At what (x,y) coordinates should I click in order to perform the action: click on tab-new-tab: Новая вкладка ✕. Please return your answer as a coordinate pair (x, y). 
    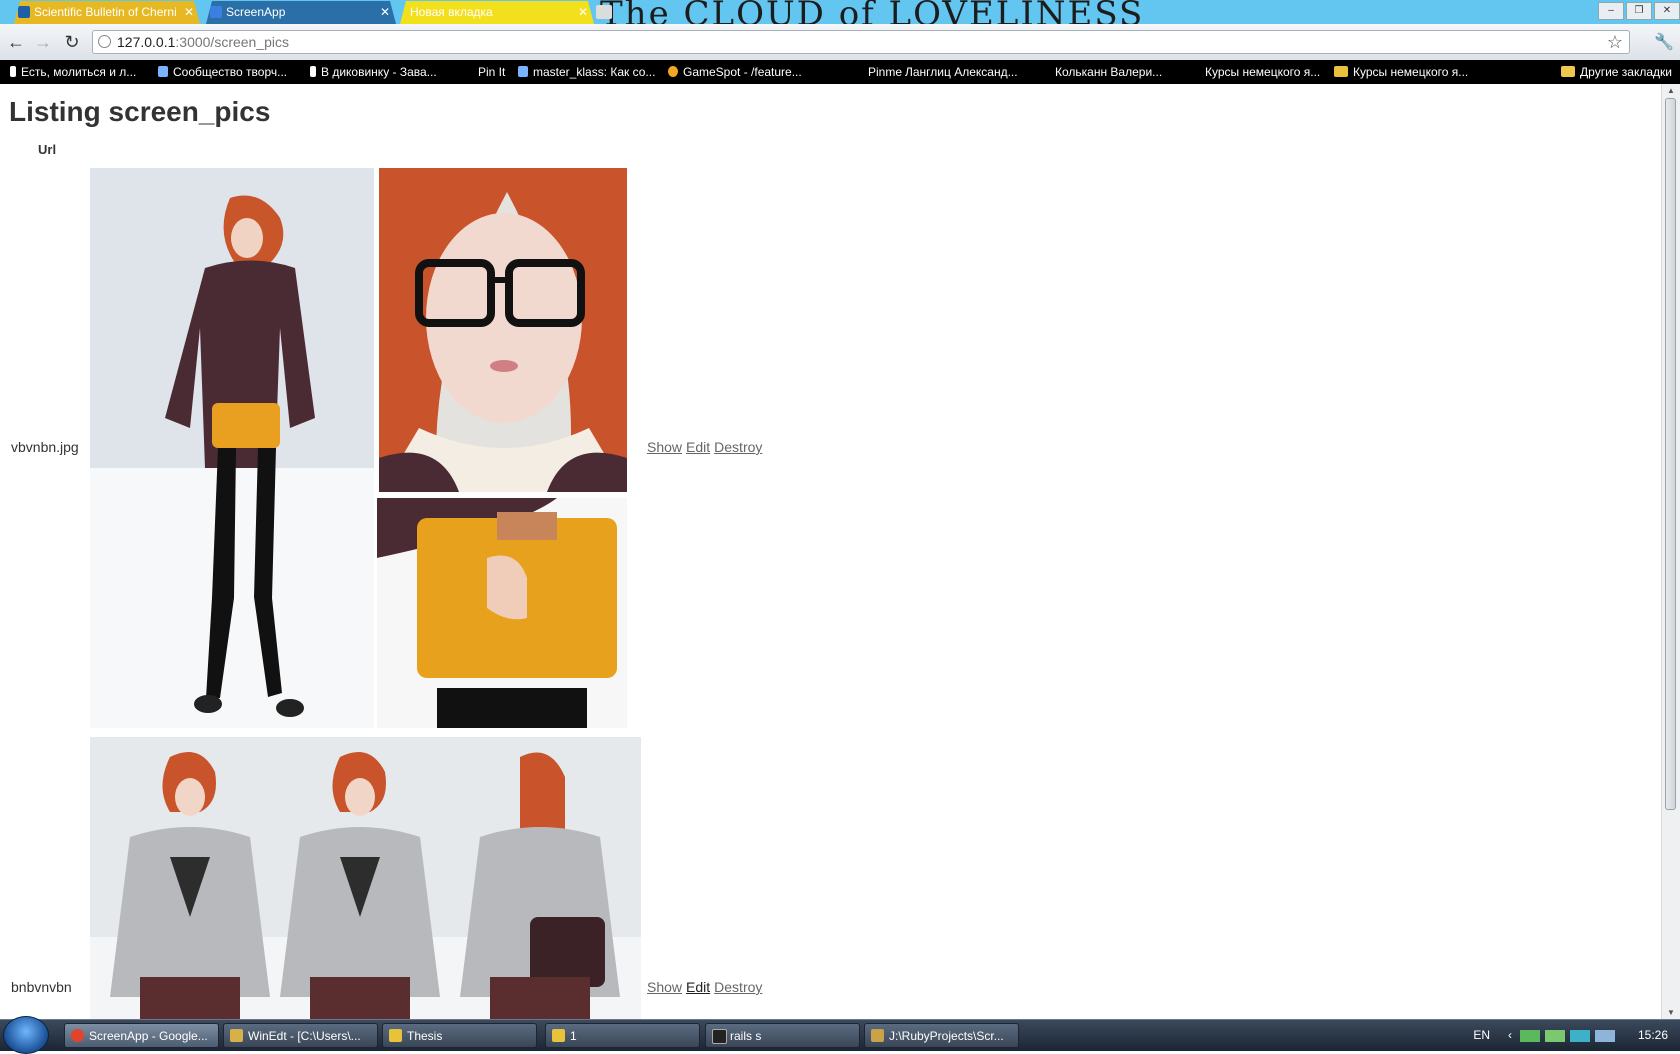
    Looking at the image, I should click on (497, 12).